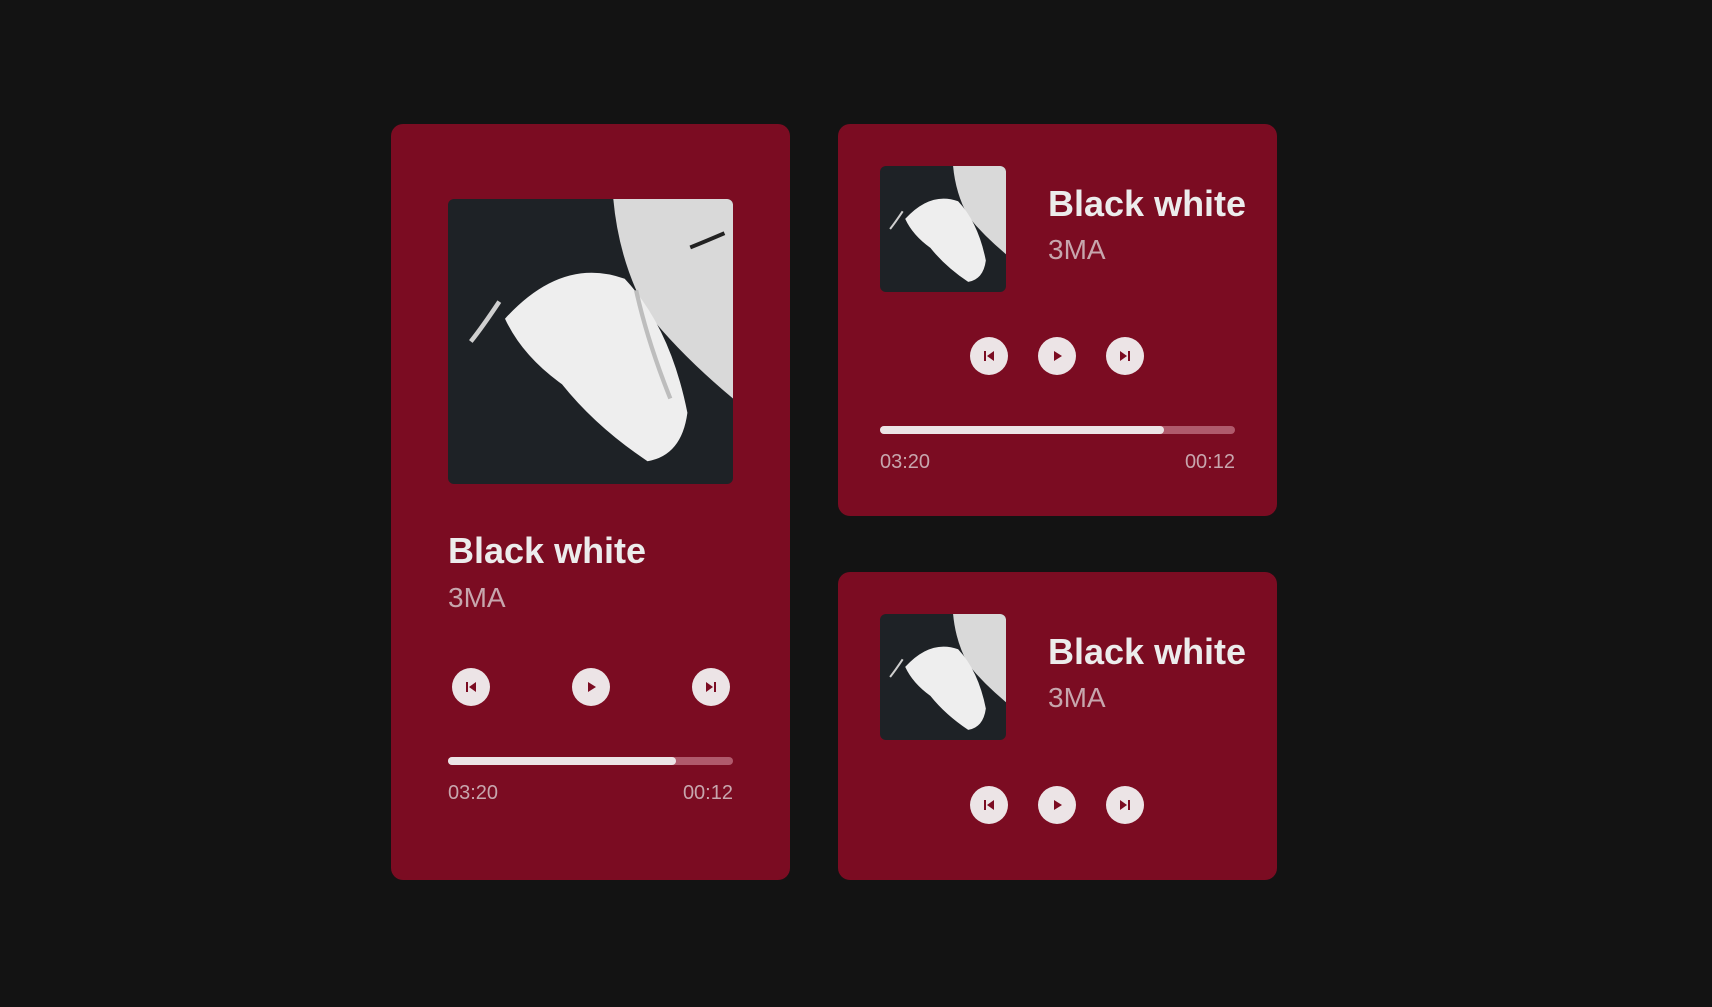 This screenshot has width=1712, height=1007. I want to click on music-player-small: Black white 3MA, so click(1057, 726).